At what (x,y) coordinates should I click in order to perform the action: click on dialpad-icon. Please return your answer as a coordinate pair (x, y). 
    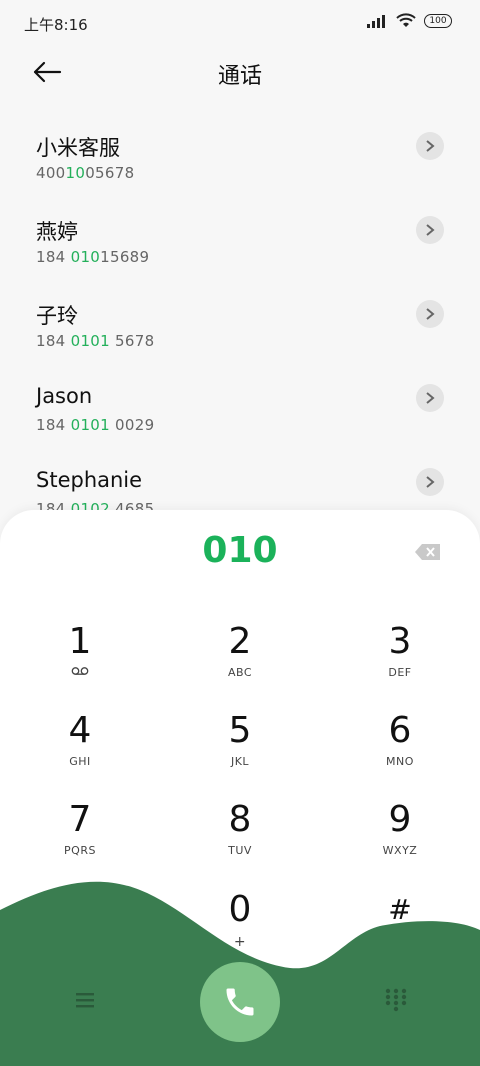
    Looking at the image, I should click on (396, 1000).